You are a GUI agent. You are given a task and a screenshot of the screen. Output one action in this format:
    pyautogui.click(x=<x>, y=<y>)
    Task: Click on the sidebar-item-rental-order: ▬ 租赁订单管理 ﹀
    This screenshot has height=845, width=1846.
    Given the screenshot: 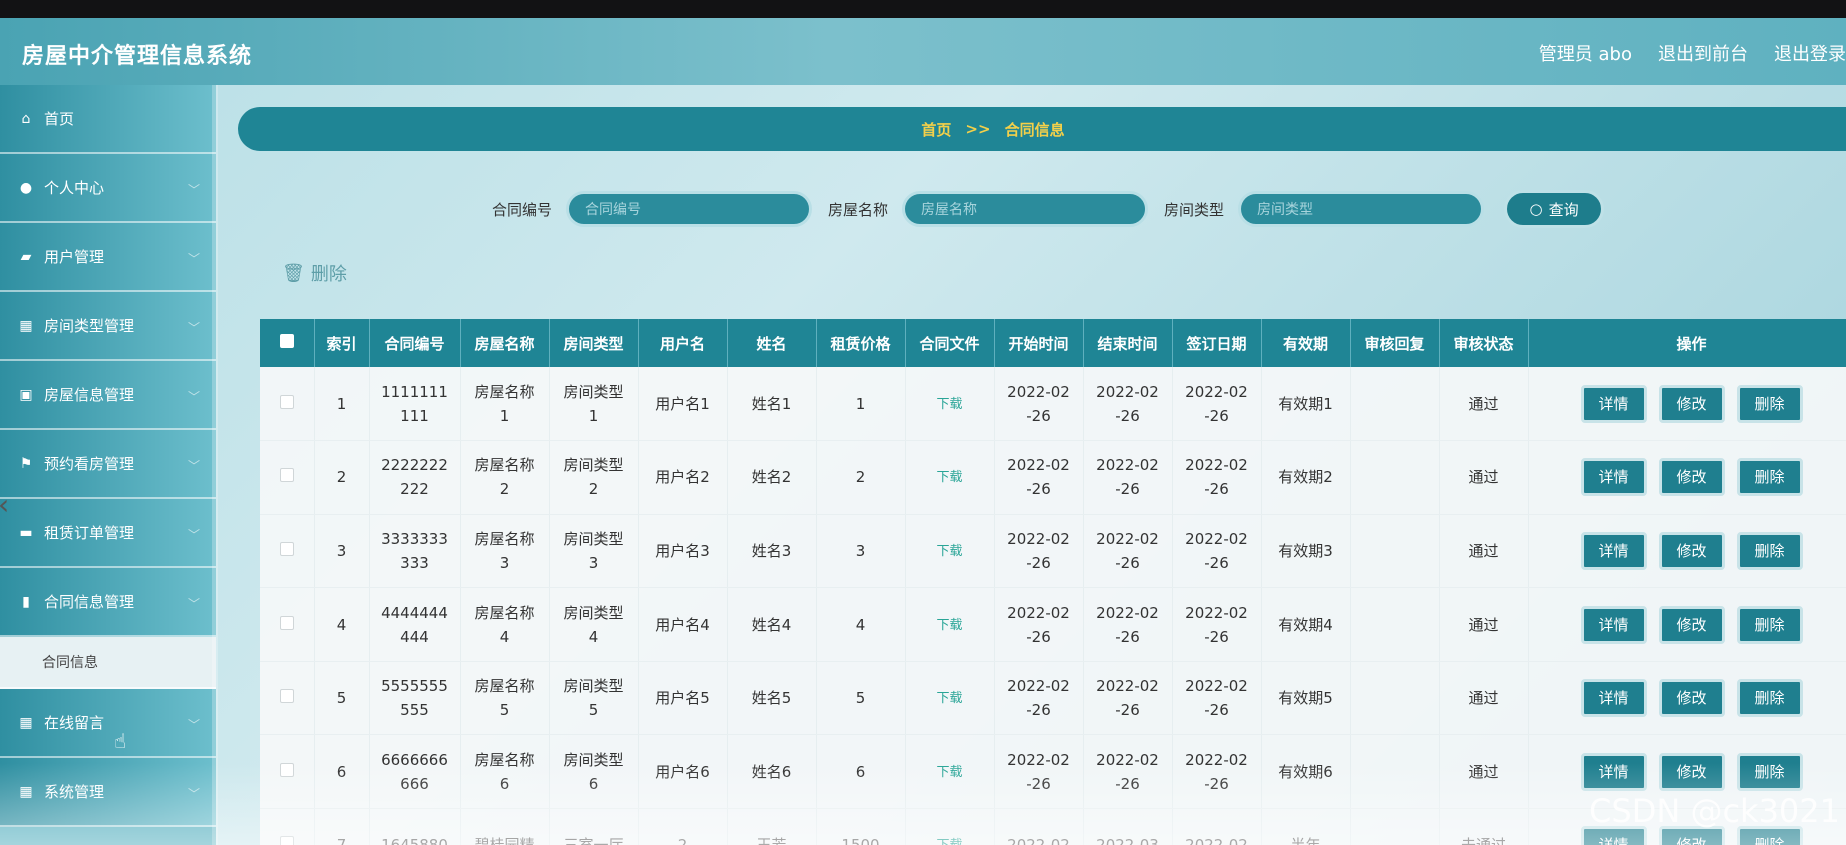 What is the action you would take?
    pyautogui.click(x=108, y=533)
    